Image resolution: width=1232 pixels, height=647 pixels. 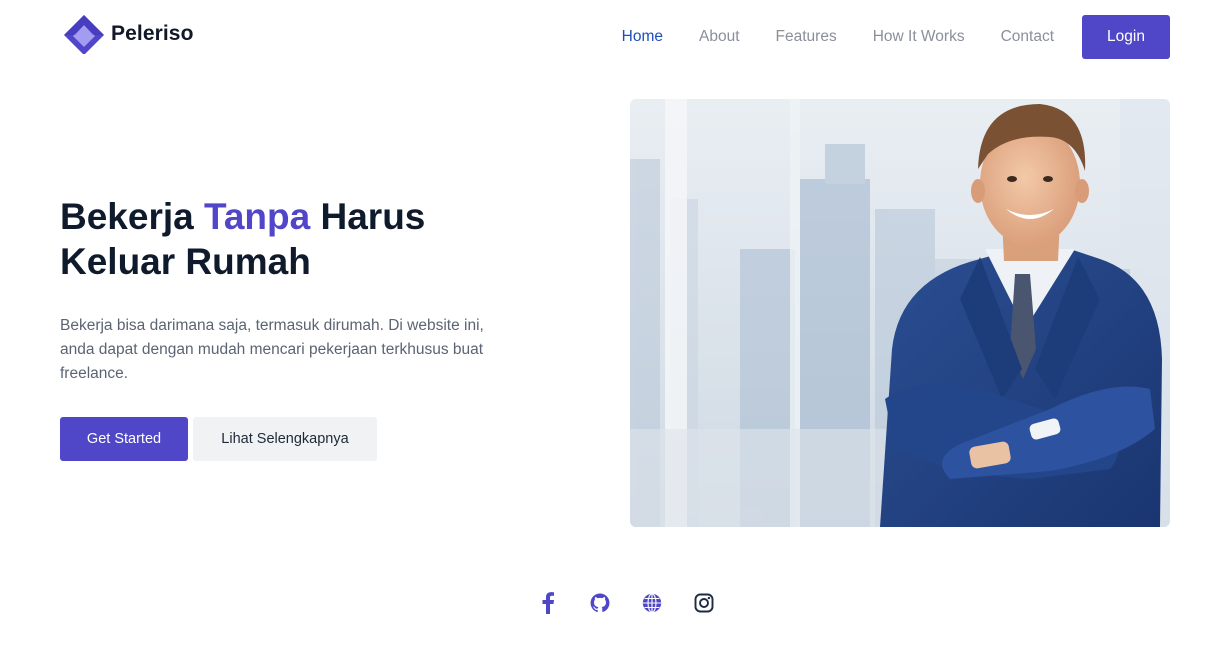 What do you see at coordinates (285, 439) in the screenshot?
I see `learn-more-button: Lihat Selengkapnya` at bounding box center [285, 439].